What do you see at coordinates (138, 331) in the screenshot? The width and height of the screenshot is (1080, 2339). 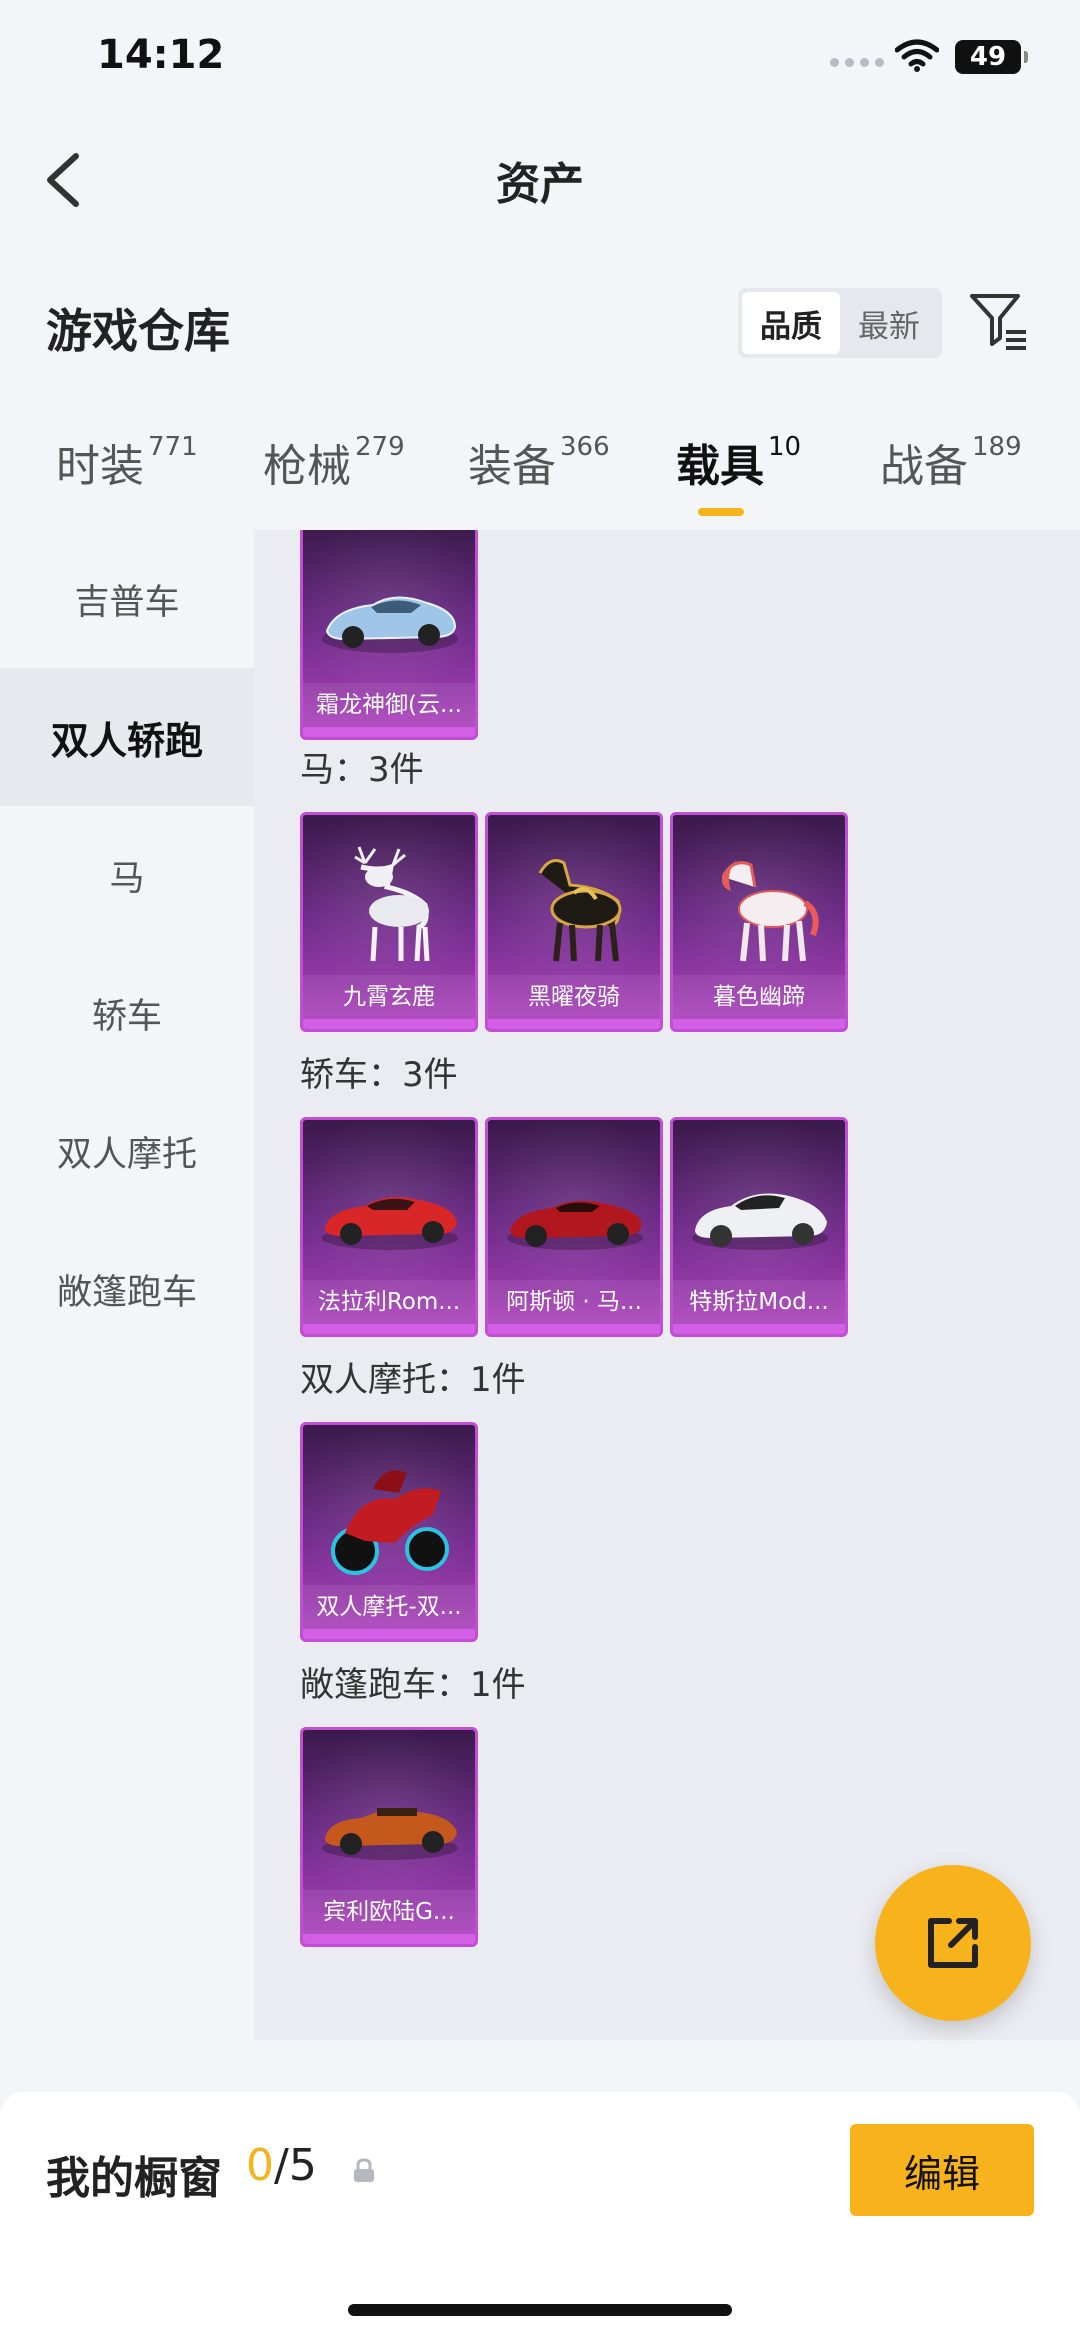 I see `warehouse-title: 游戏仓库` at bounding box center [138, 331].